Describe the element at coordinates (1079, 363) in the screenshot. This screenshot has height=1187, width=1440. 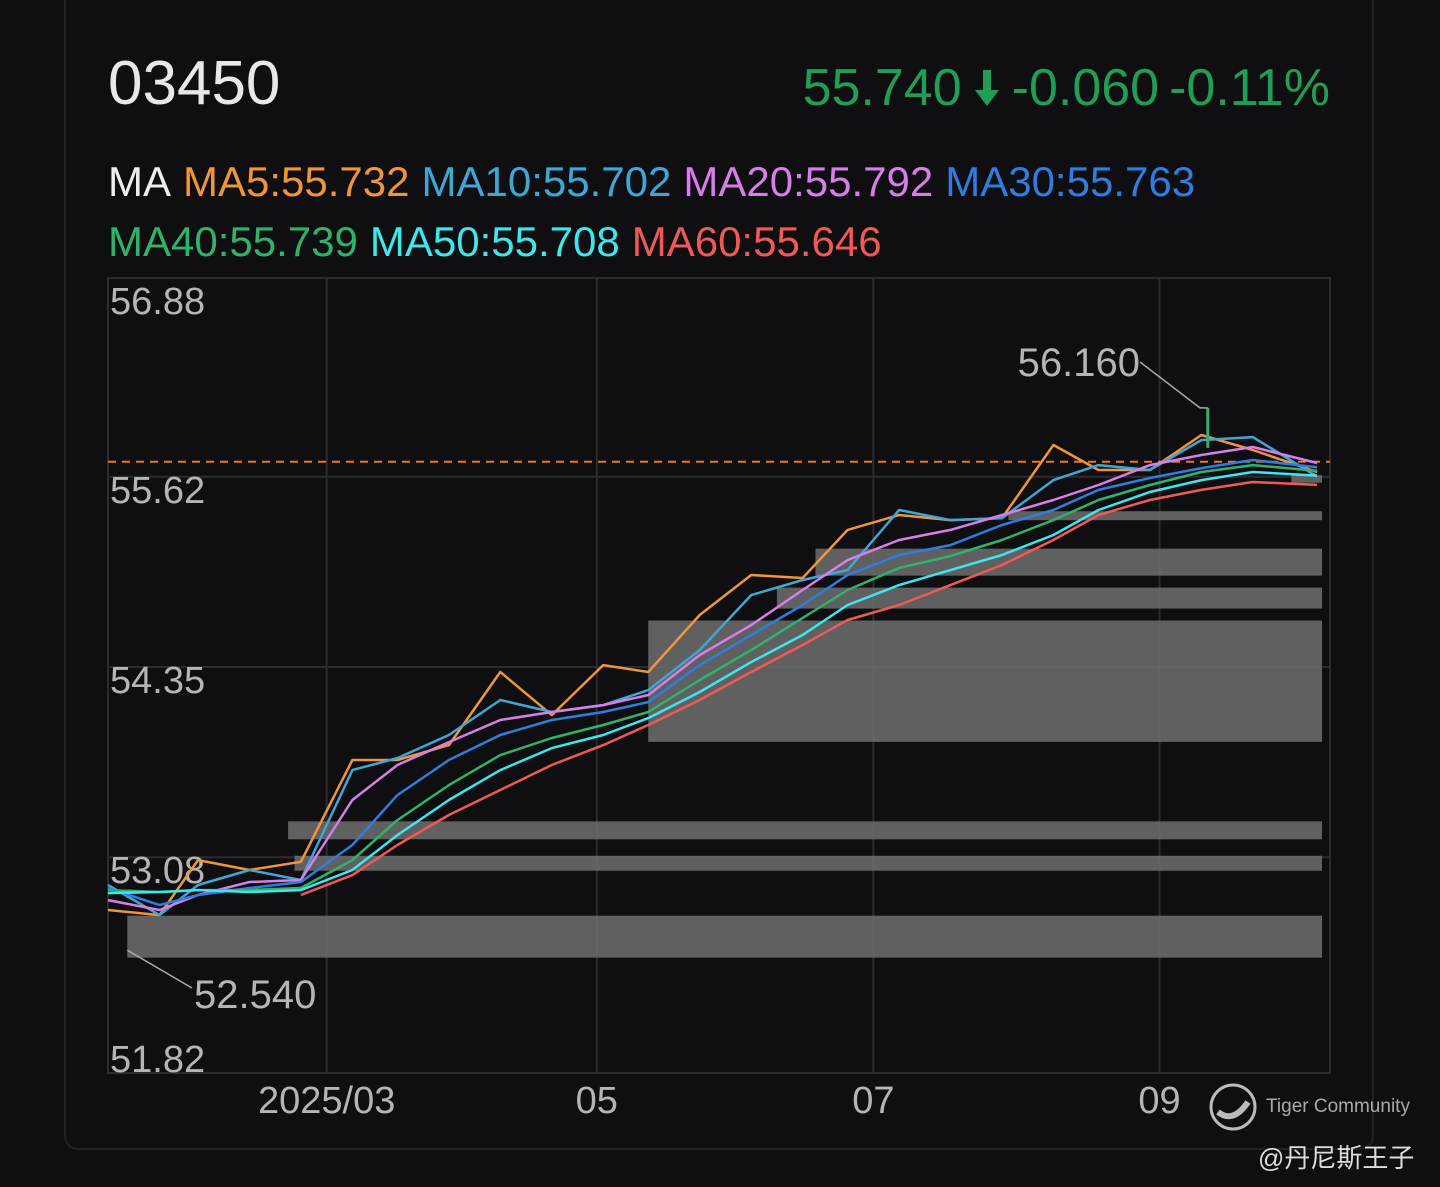
I see `high-label: 56.160` at that location.